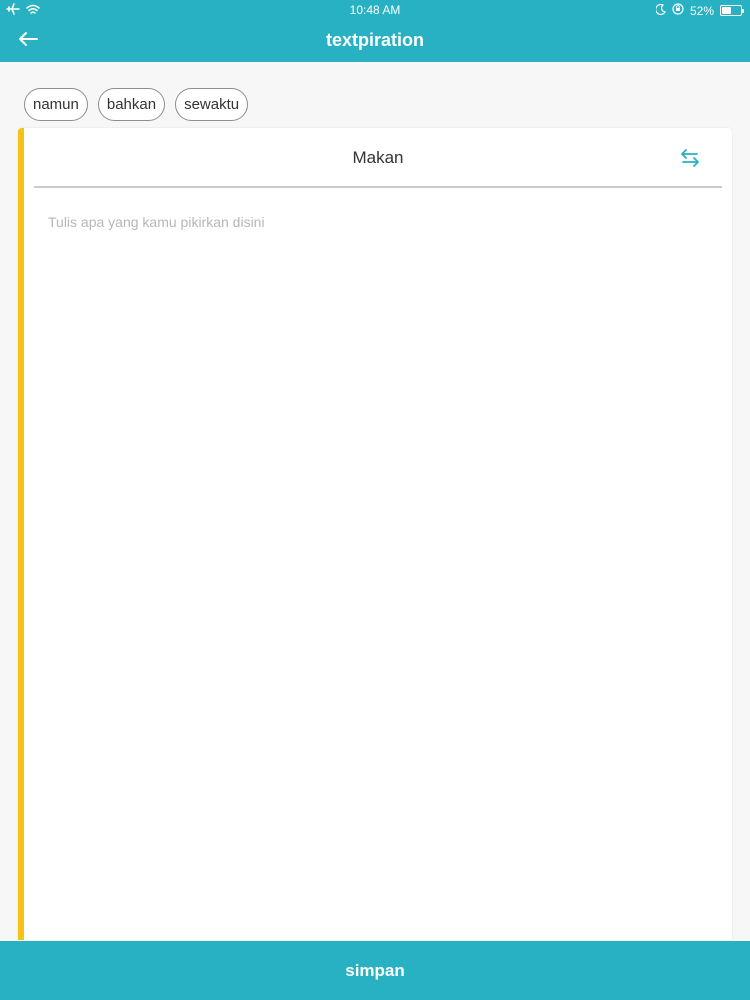  Describe the element at coordinates (212, 104) in the screenshot. I see `chip-sewaktu: sewaktu` at that location.